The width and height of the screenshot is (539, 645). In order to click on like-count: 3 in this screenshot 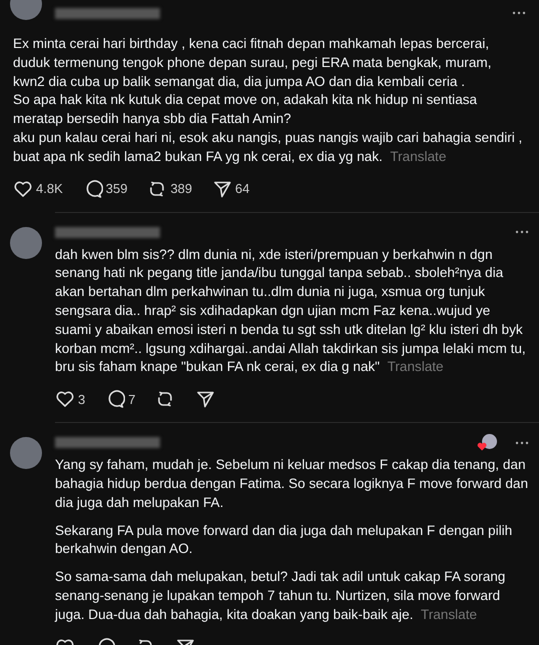, I will do `click(82, 399)`.